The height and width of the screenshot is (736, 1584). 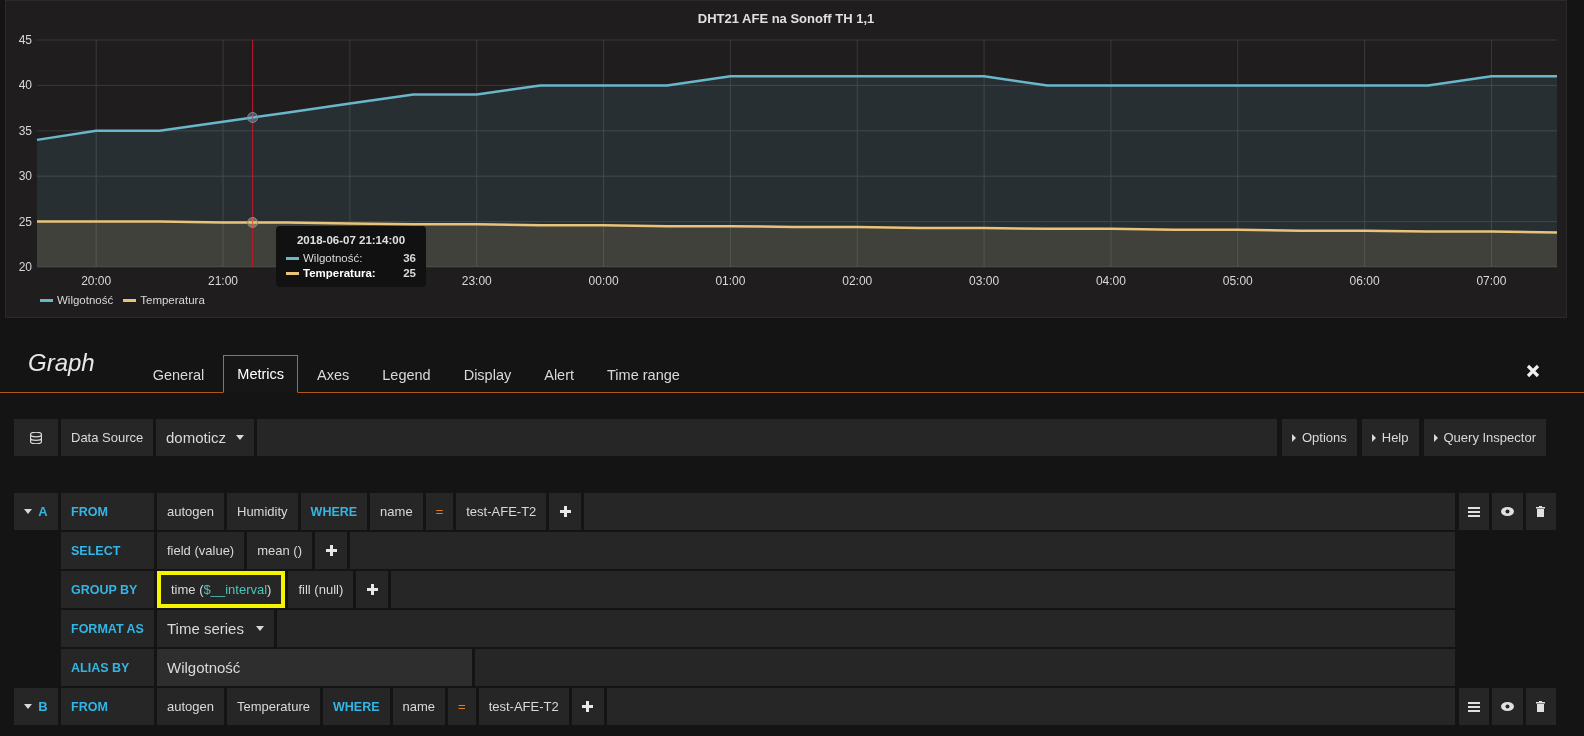 I want to click on y-tick-label: 40, so click(x=25, y=85).